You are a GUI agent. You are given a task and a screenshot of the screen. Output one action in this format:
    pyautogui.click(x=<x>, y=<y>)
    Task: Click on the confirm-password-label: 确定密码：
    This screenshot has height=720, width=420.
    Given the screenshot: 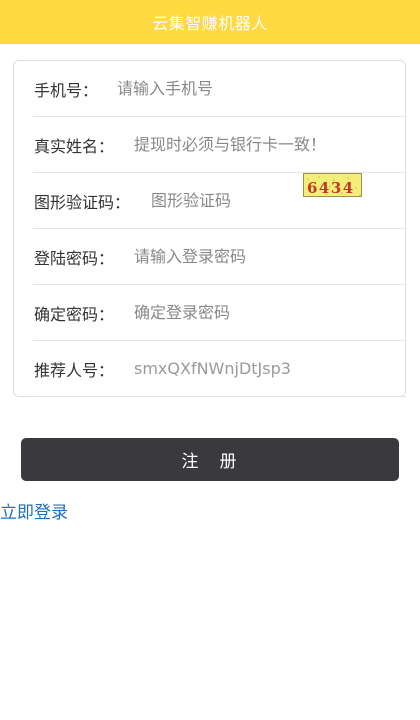 What is the action you would take?
    pyautogui.click(x=74, y=314)
    